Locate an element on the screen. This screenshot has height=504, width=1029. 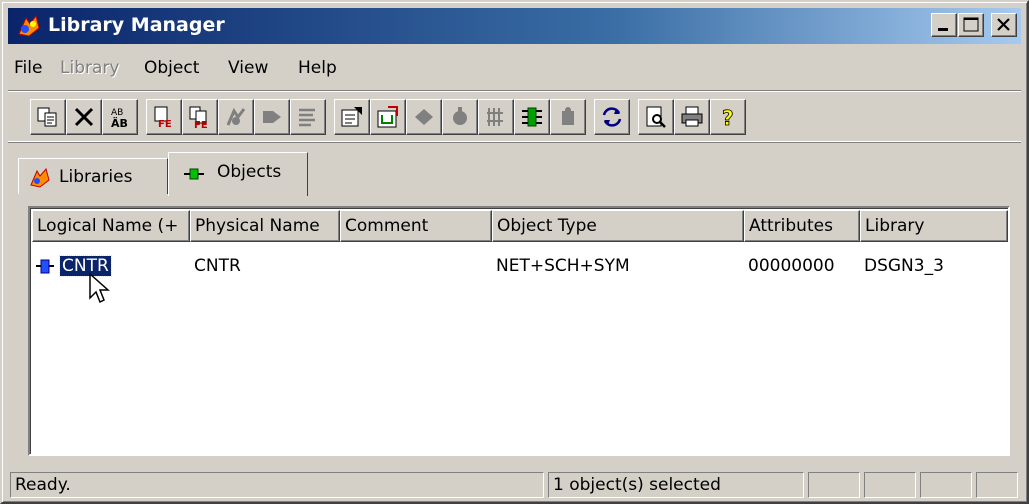
row-library: DSGN3_3 is located at coordinates (904, 266).